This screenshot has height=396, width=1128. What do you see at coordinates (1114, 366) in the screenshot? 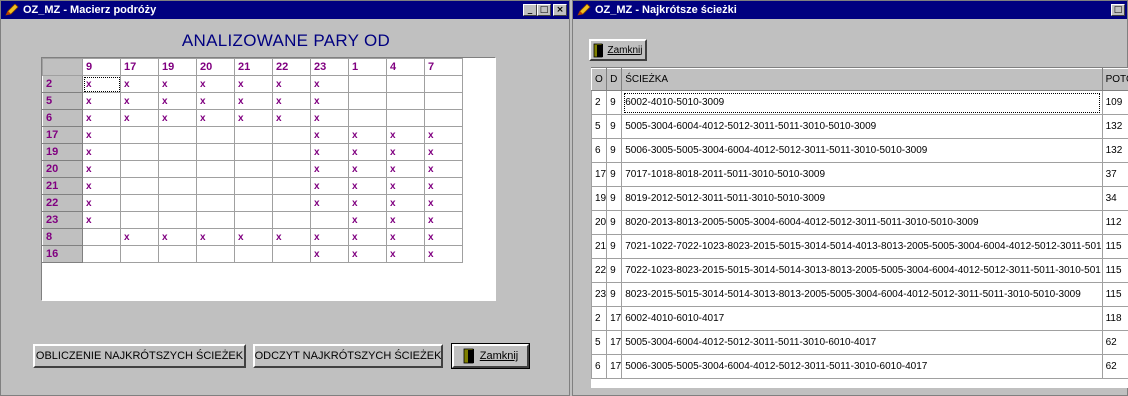
I see `flow-cell: 62` at bounding box center [1114, 366].